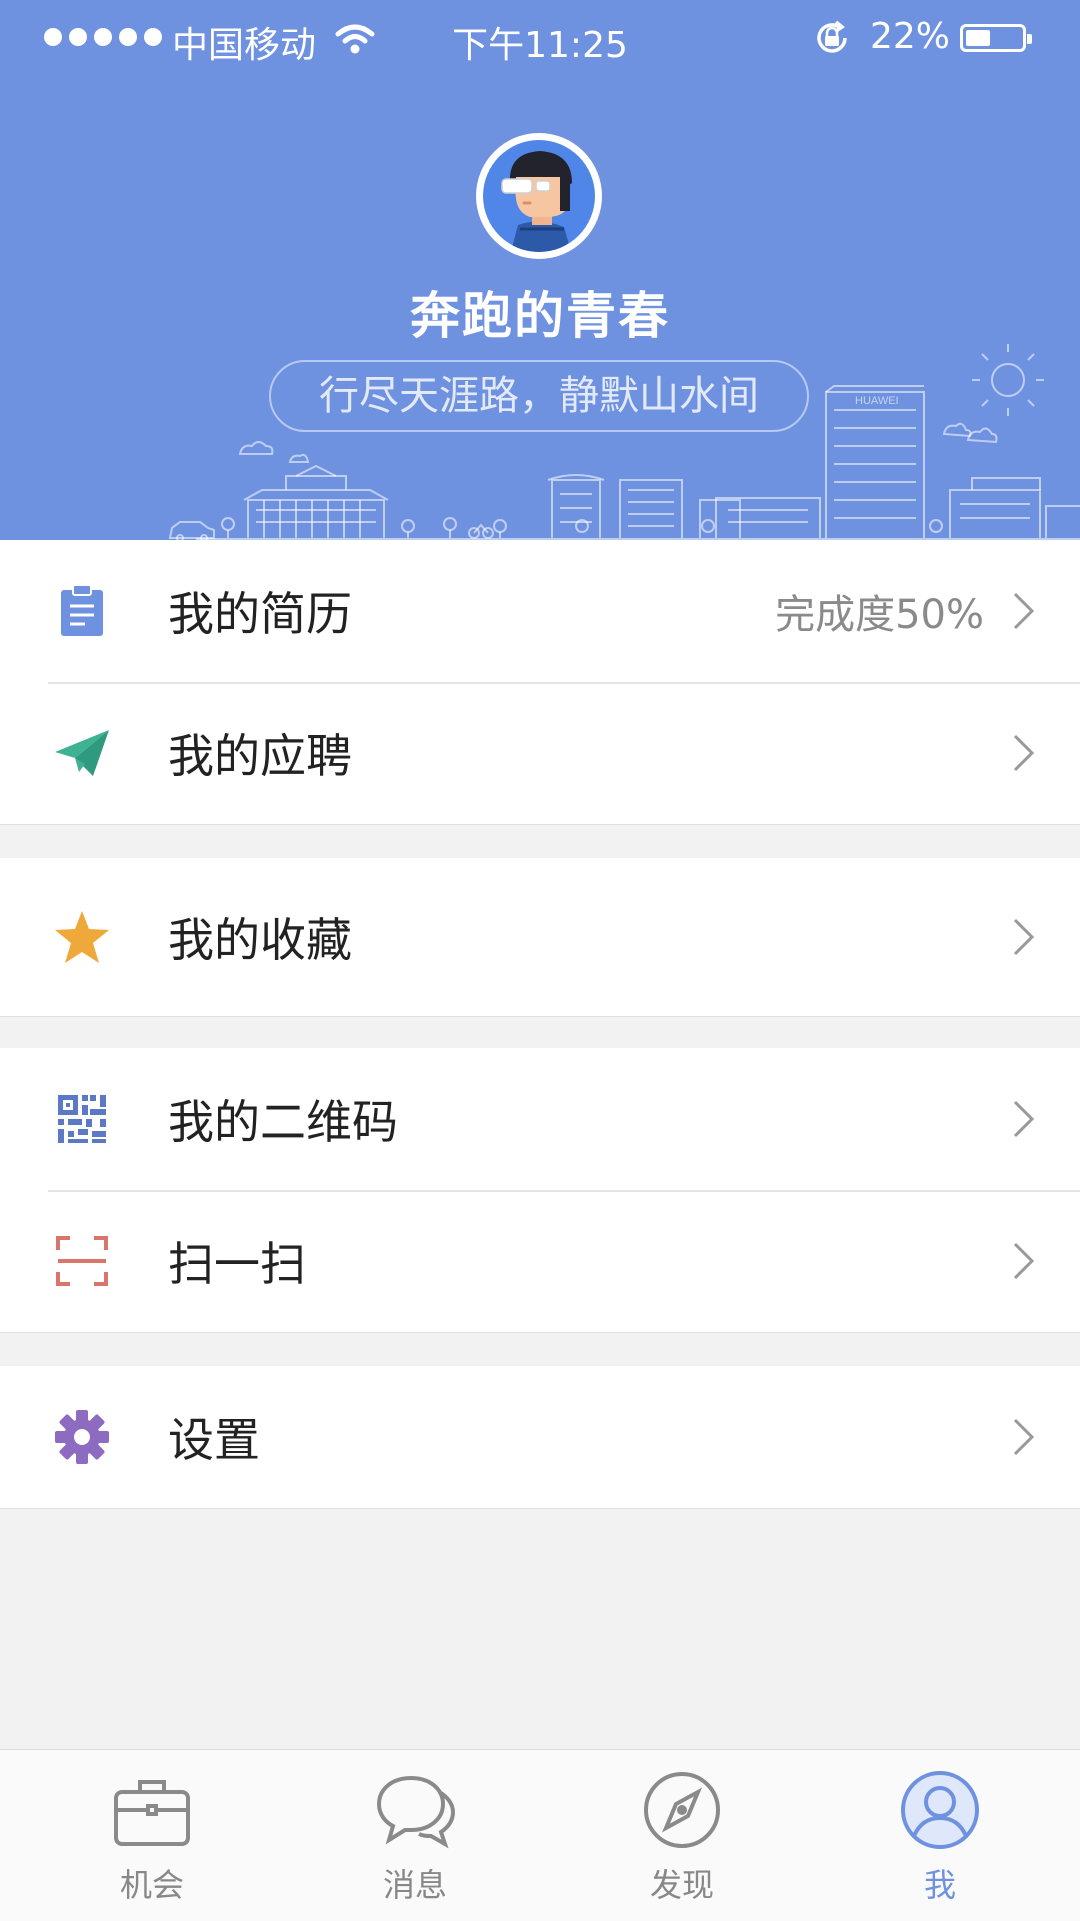 The width and height of the screenshot is (1080, 1921). Describe the element at coordinates (214, 1440) in the screenshot. I see `menu-item-label: 设置` at that location.